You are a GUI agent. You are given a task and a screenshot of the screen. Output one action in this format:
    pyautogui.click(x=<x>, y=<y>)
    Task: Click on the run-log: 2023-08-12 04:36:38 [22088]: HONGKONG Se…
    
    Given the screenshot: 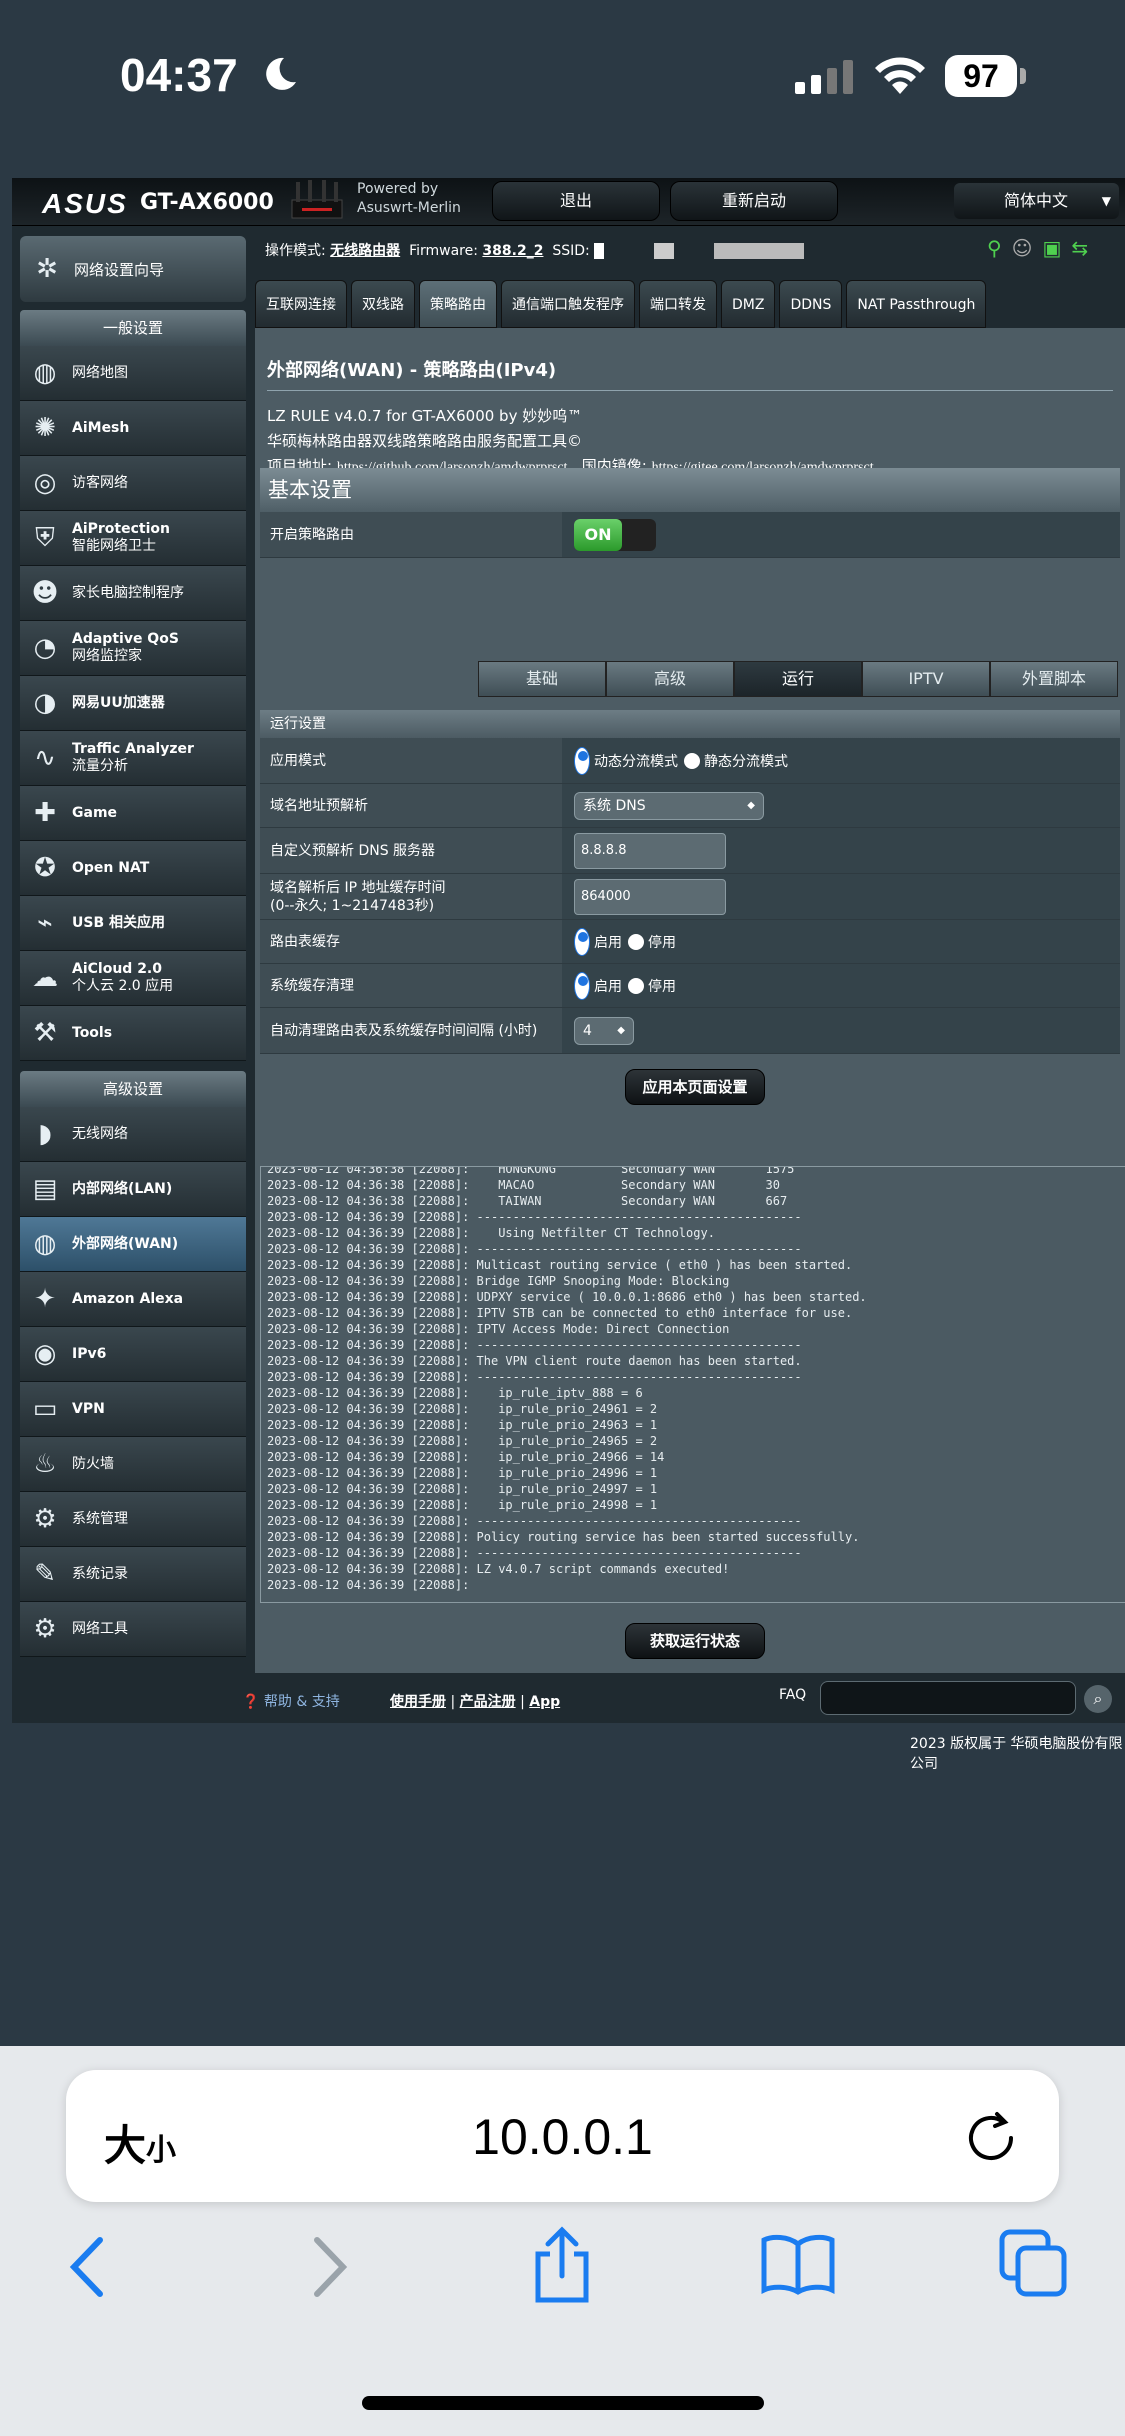 What is the action you would take?
    pyautogui.click(x=692, y=1384)
    